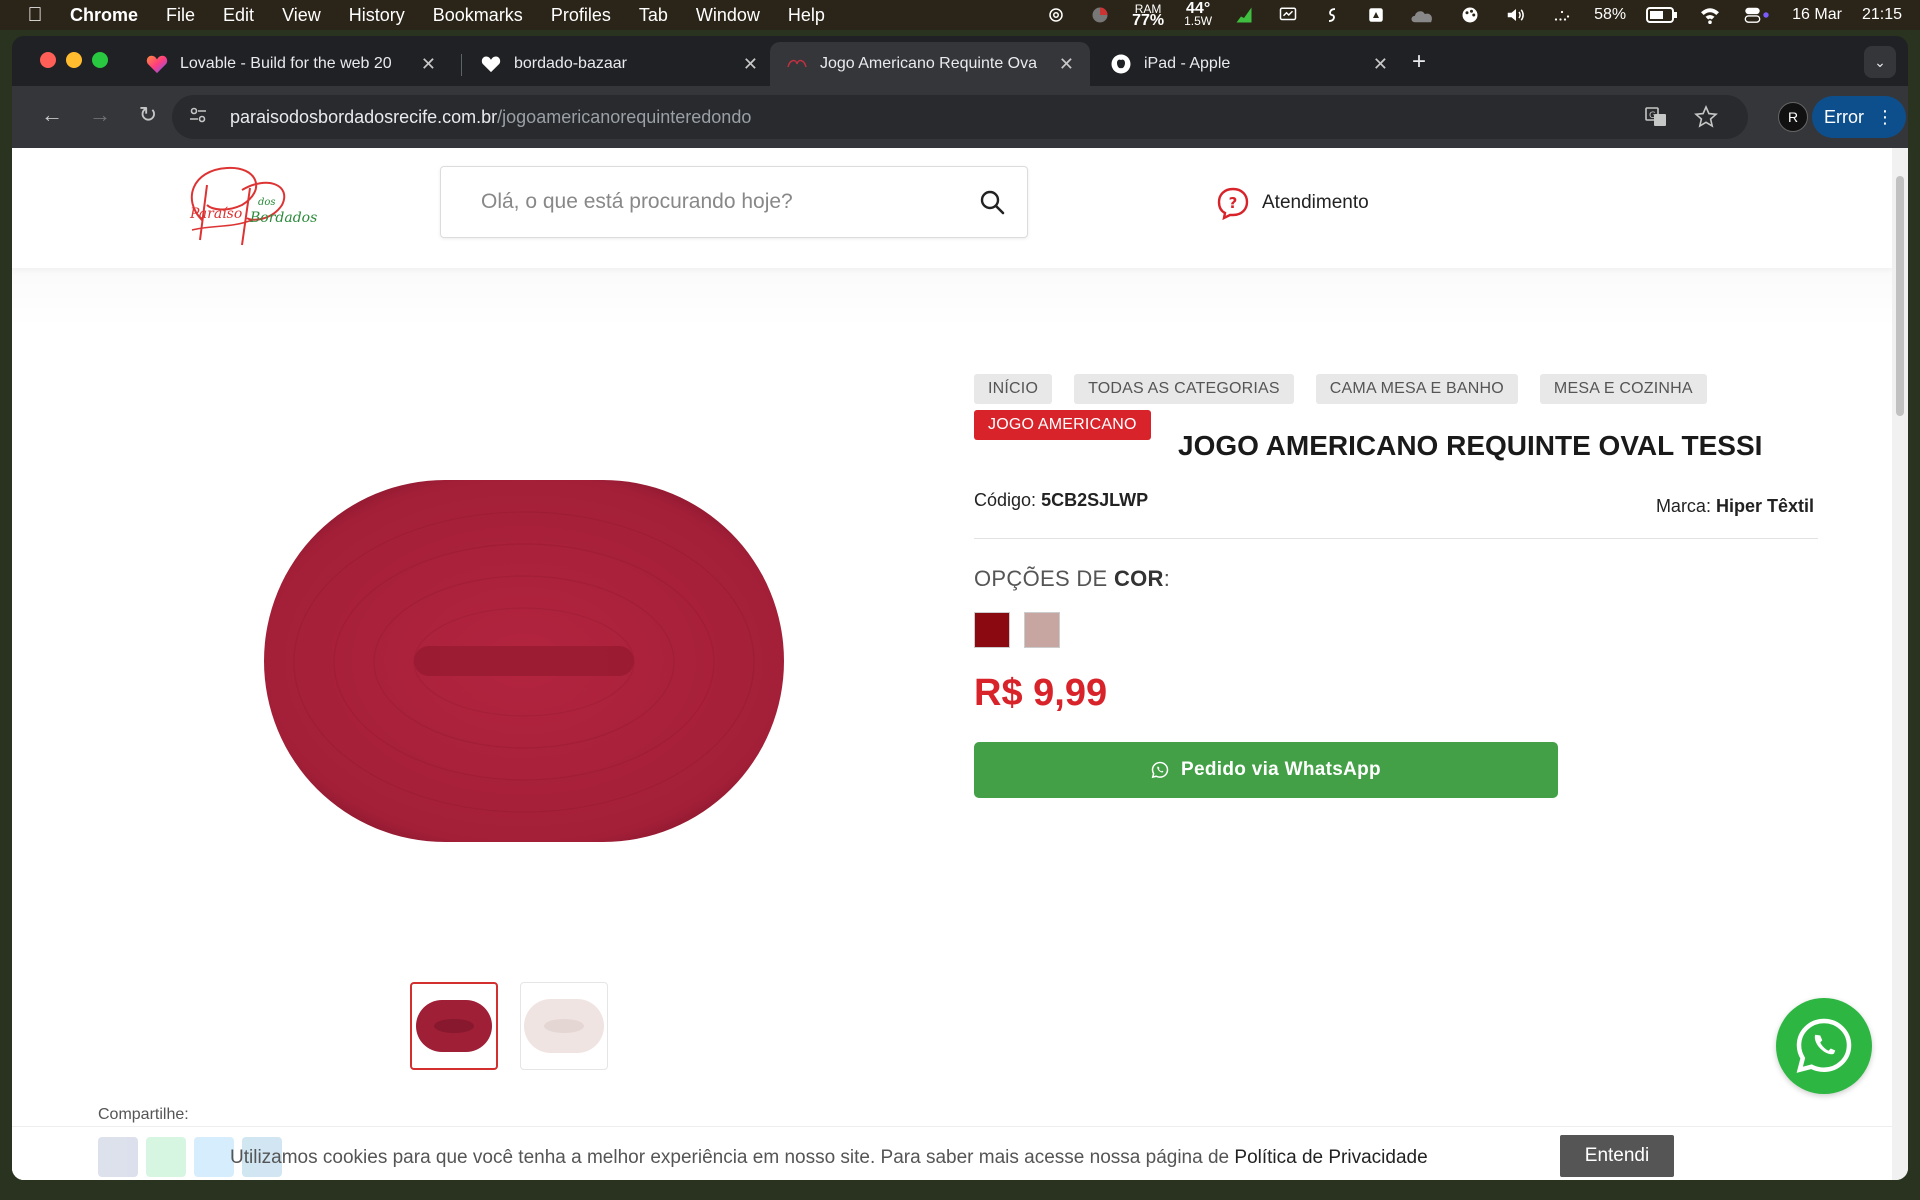  Describe the element at coordinates (1376, 15) in the screenshot. I see `drive-icon` at that location.